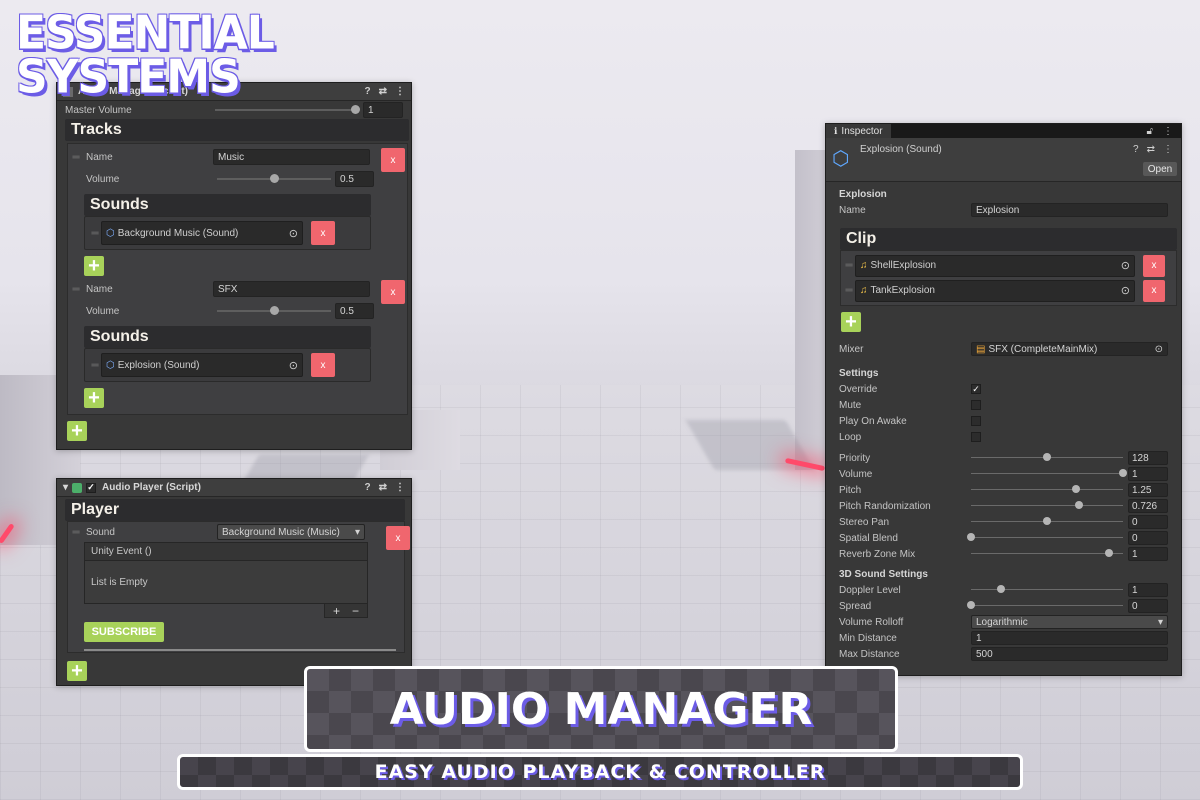 The width and height of the screenshot is (1200, 800). I want to click on sound-object-field: ⬡ Explosion (Sound) ⊙, so click(202, 365).